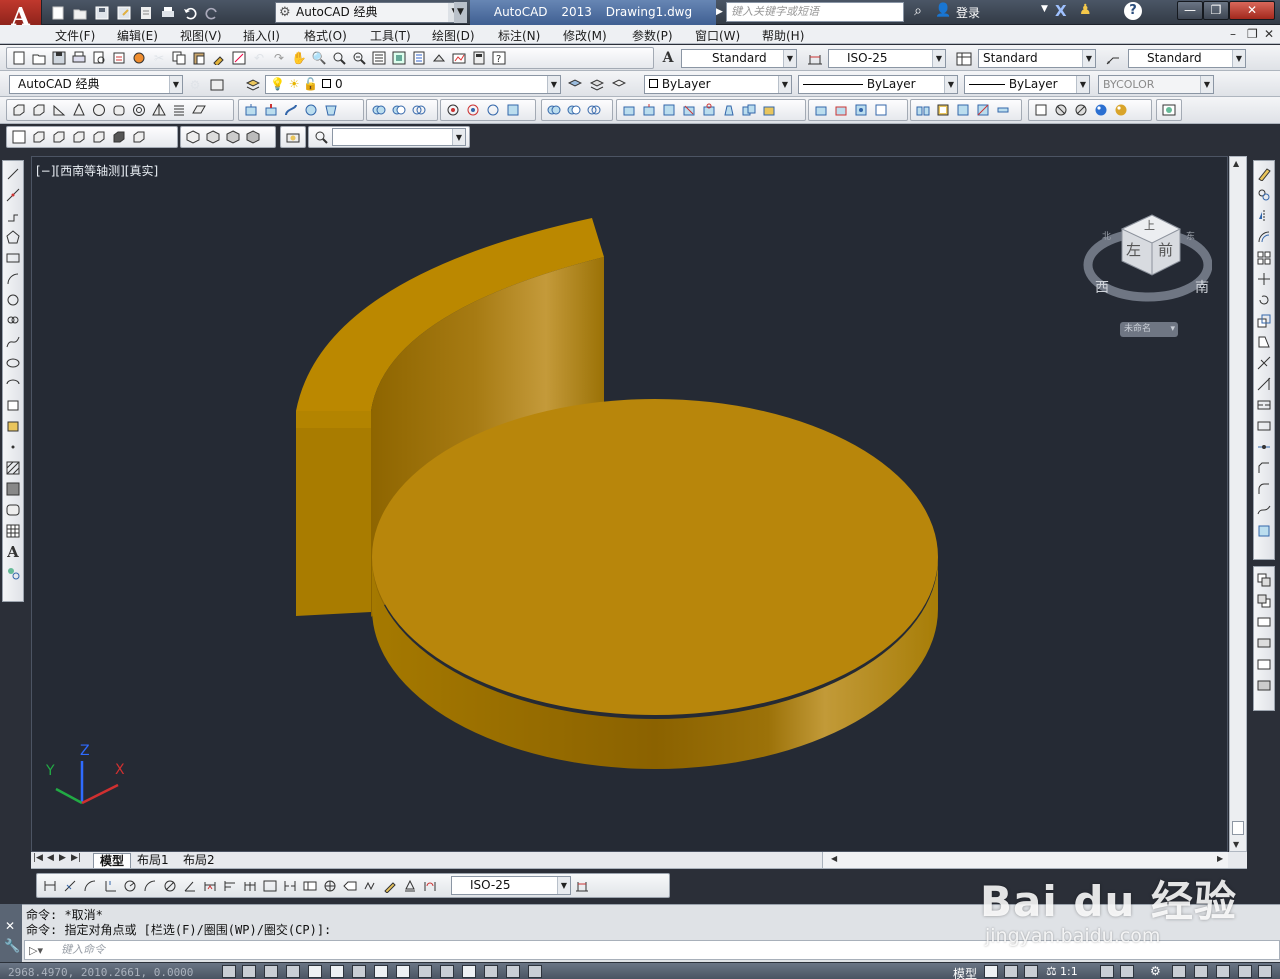 Image resolution: width=1280 pixels, height=979 pixels. Describe the element at coordinates (1264, 601) in the screenshot. I see `send-to-back-icon` at that location.